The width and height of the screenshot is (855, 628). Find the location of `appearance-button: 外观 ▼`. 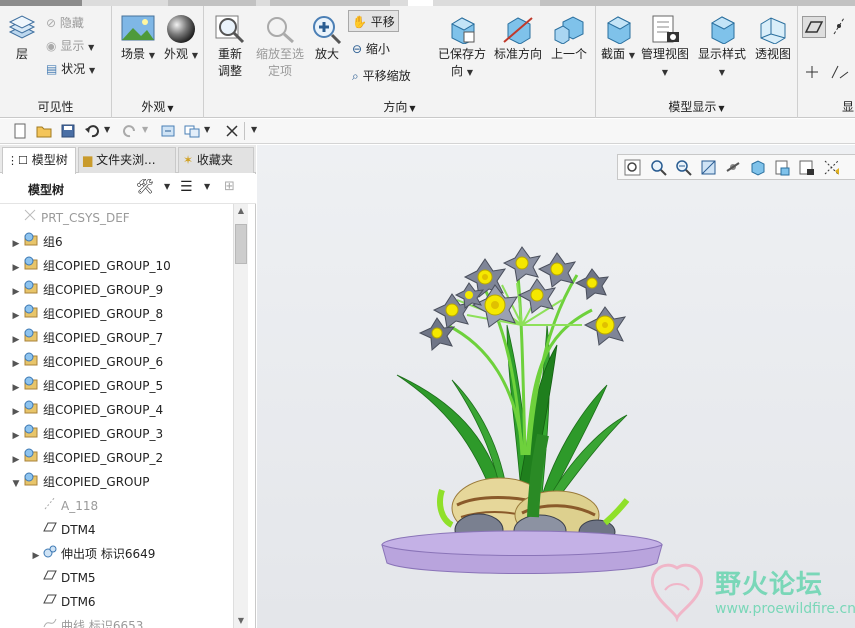

appearance-button: 外观 ▼ is located at coordinates (181, 39).